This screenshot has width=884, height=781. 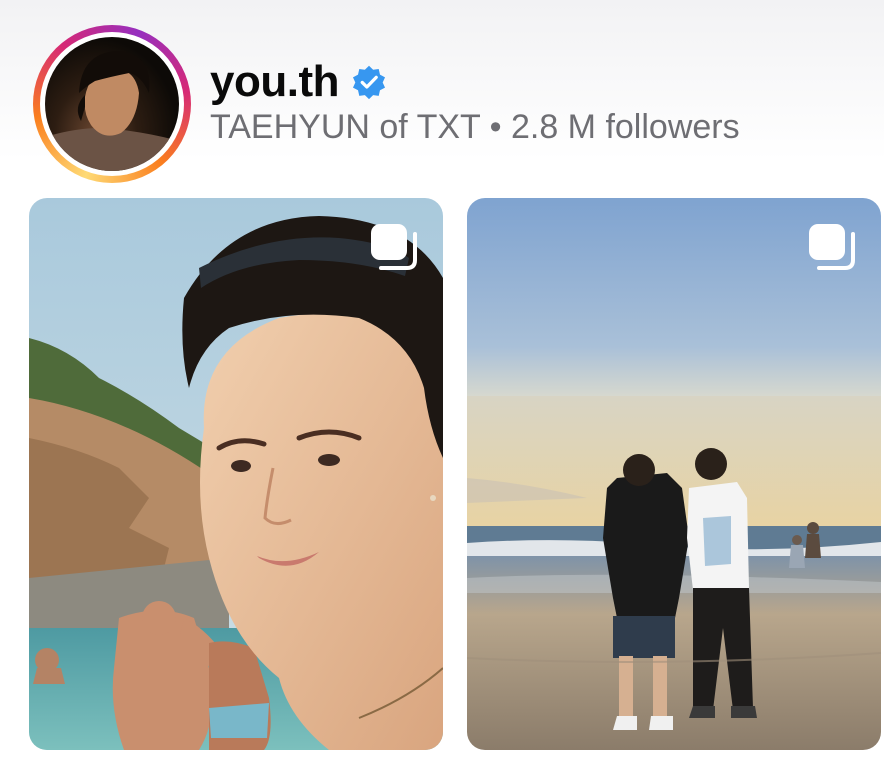 I want to click on story-ring, so click(x=112, y=104).